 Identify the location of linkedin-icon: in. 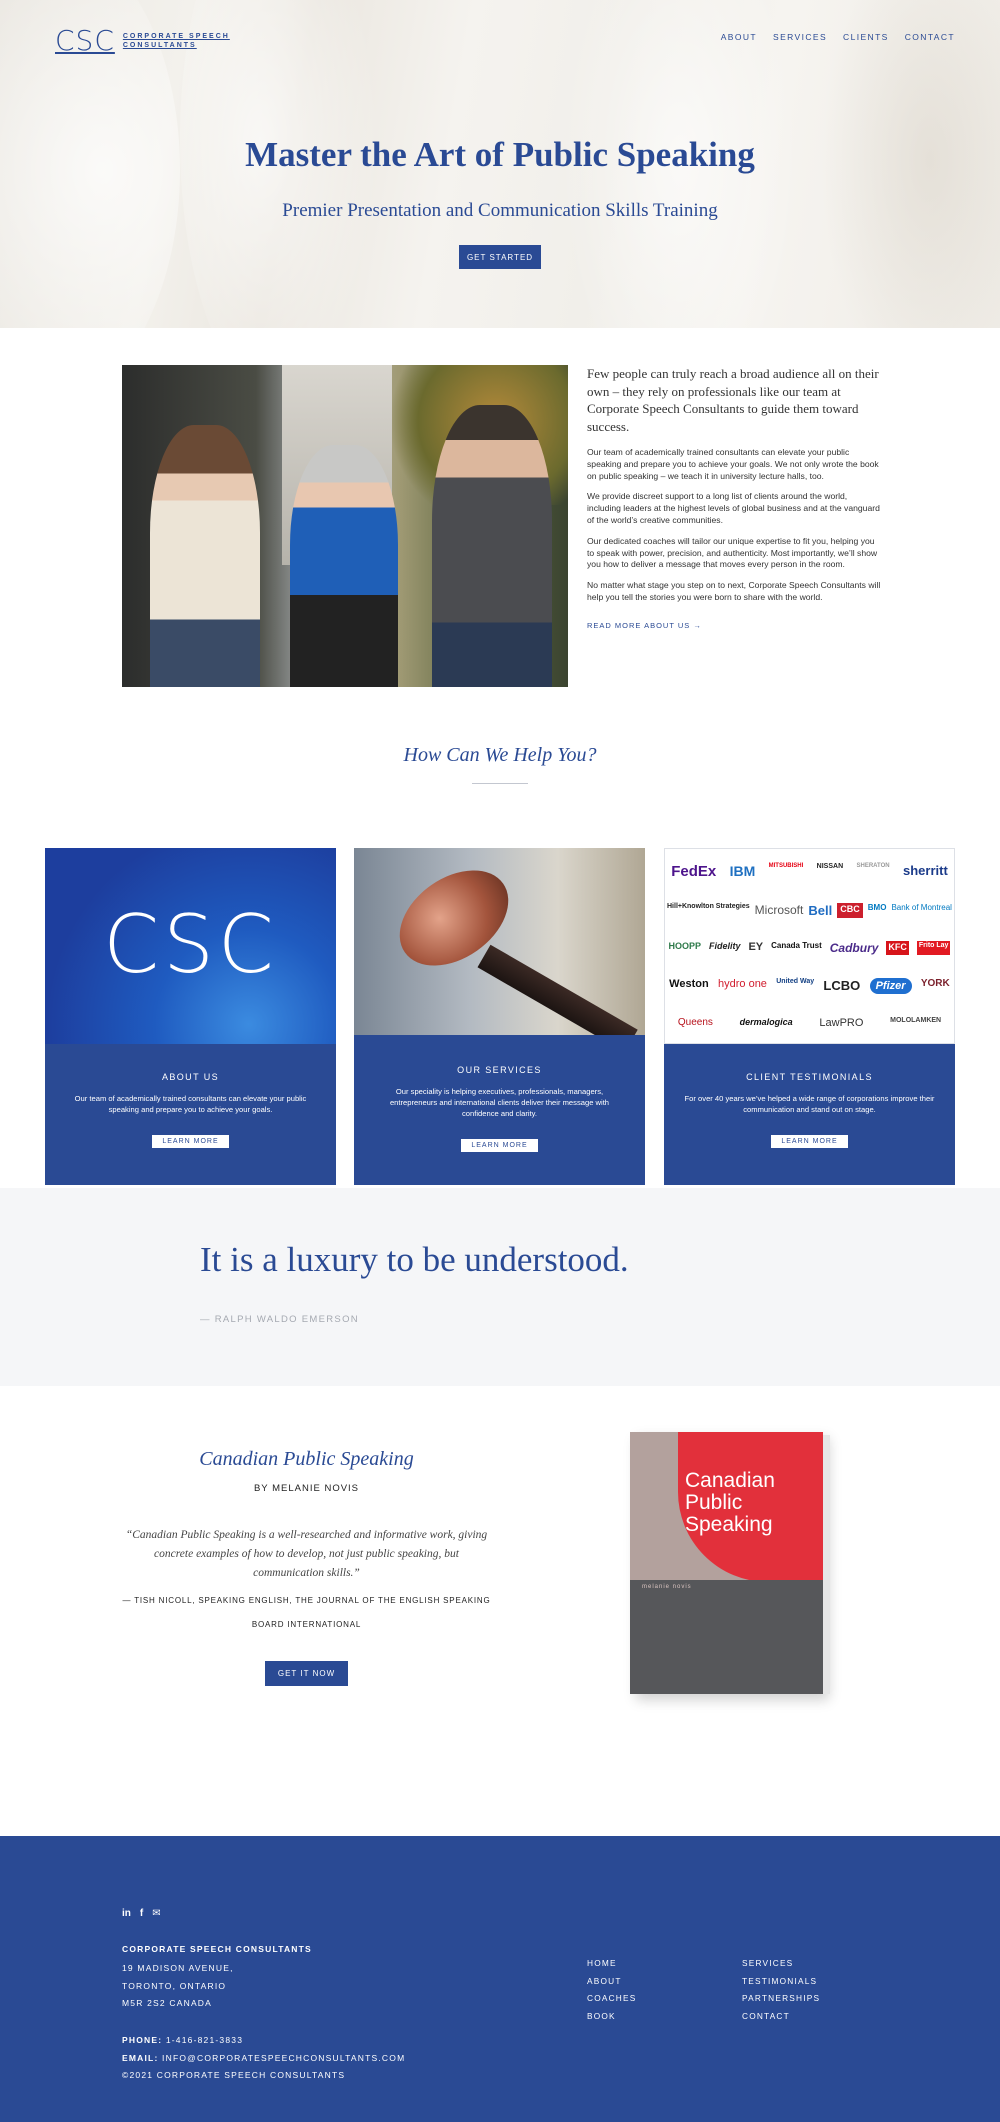
(126, 1913).